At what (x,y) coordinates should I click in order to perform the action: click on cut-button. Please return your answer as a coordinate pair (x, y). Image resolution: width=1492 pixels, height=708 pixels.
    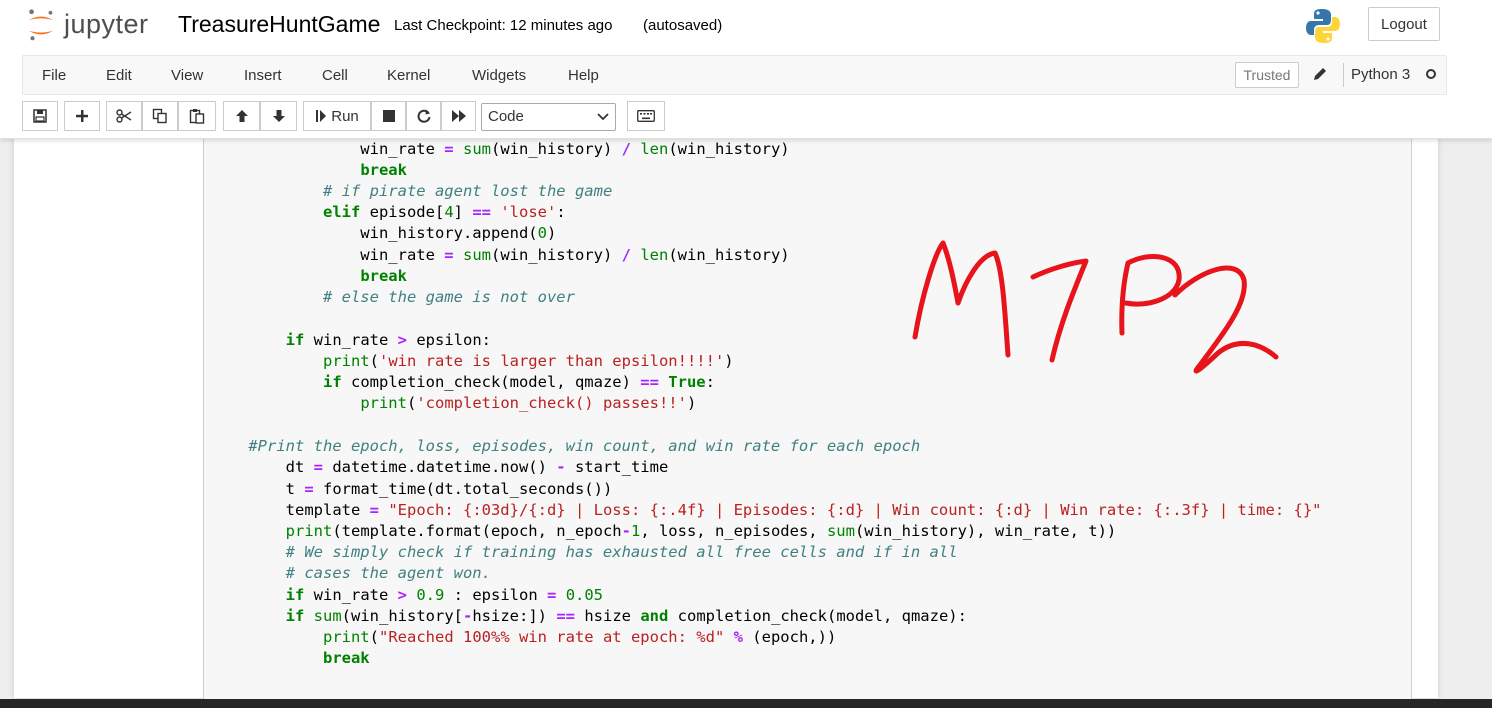
    Looking at the image, I should click on (124, 116).